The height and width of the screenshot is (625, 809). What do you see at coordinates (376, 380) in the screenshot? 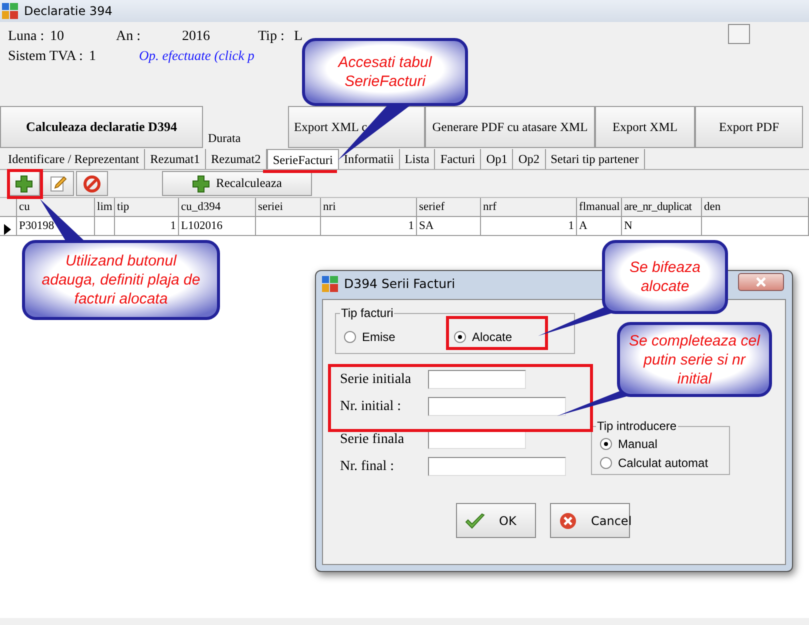
I see `field-label: Serie initiala` at bounding box center [376, 380].